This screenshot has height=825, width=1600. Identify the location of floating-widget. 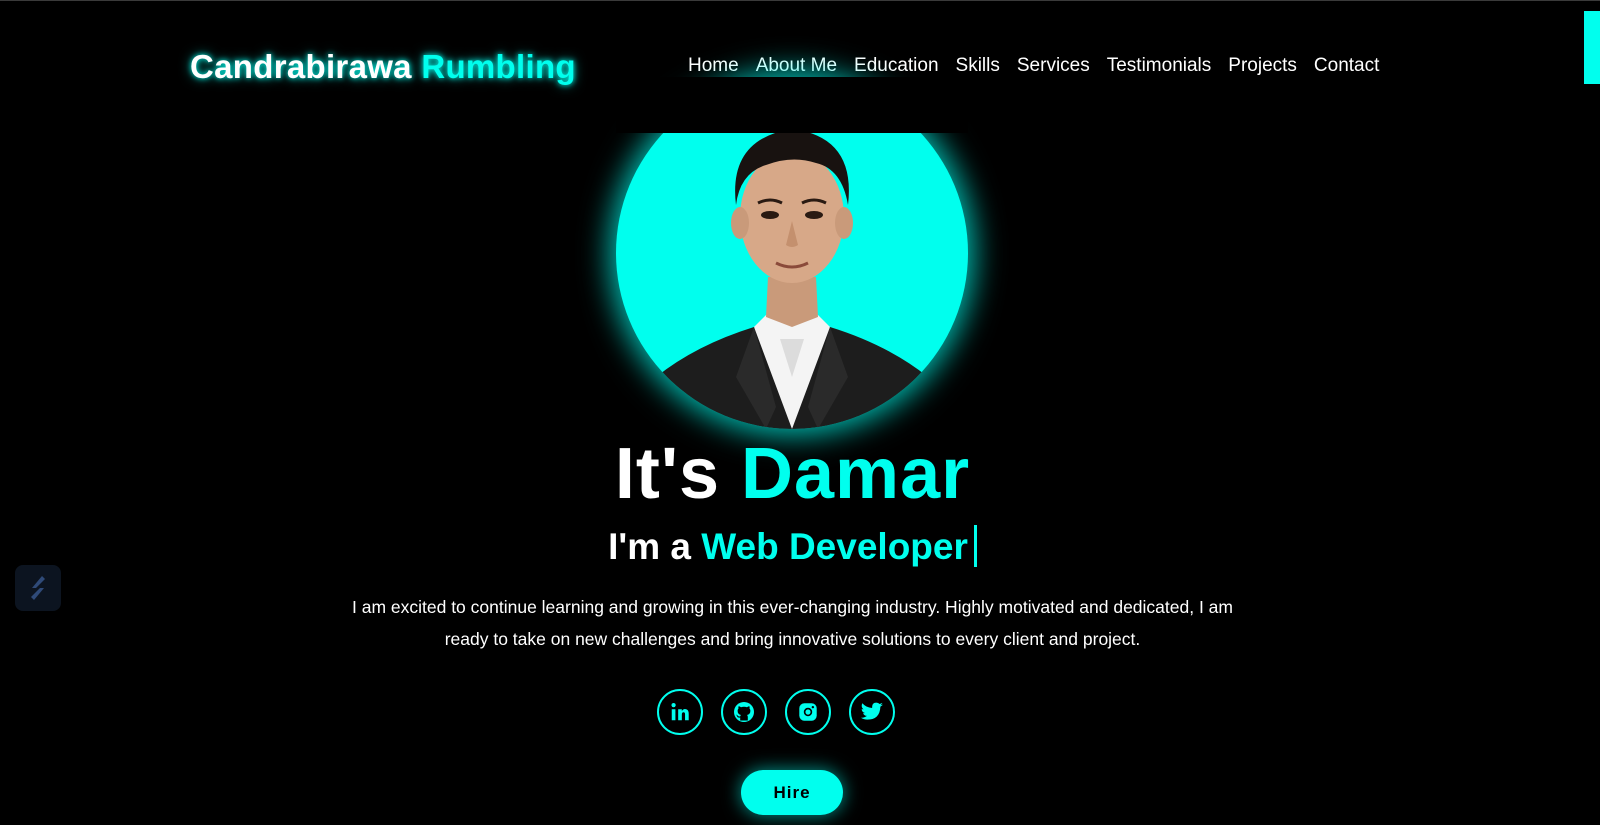
(38, 588).